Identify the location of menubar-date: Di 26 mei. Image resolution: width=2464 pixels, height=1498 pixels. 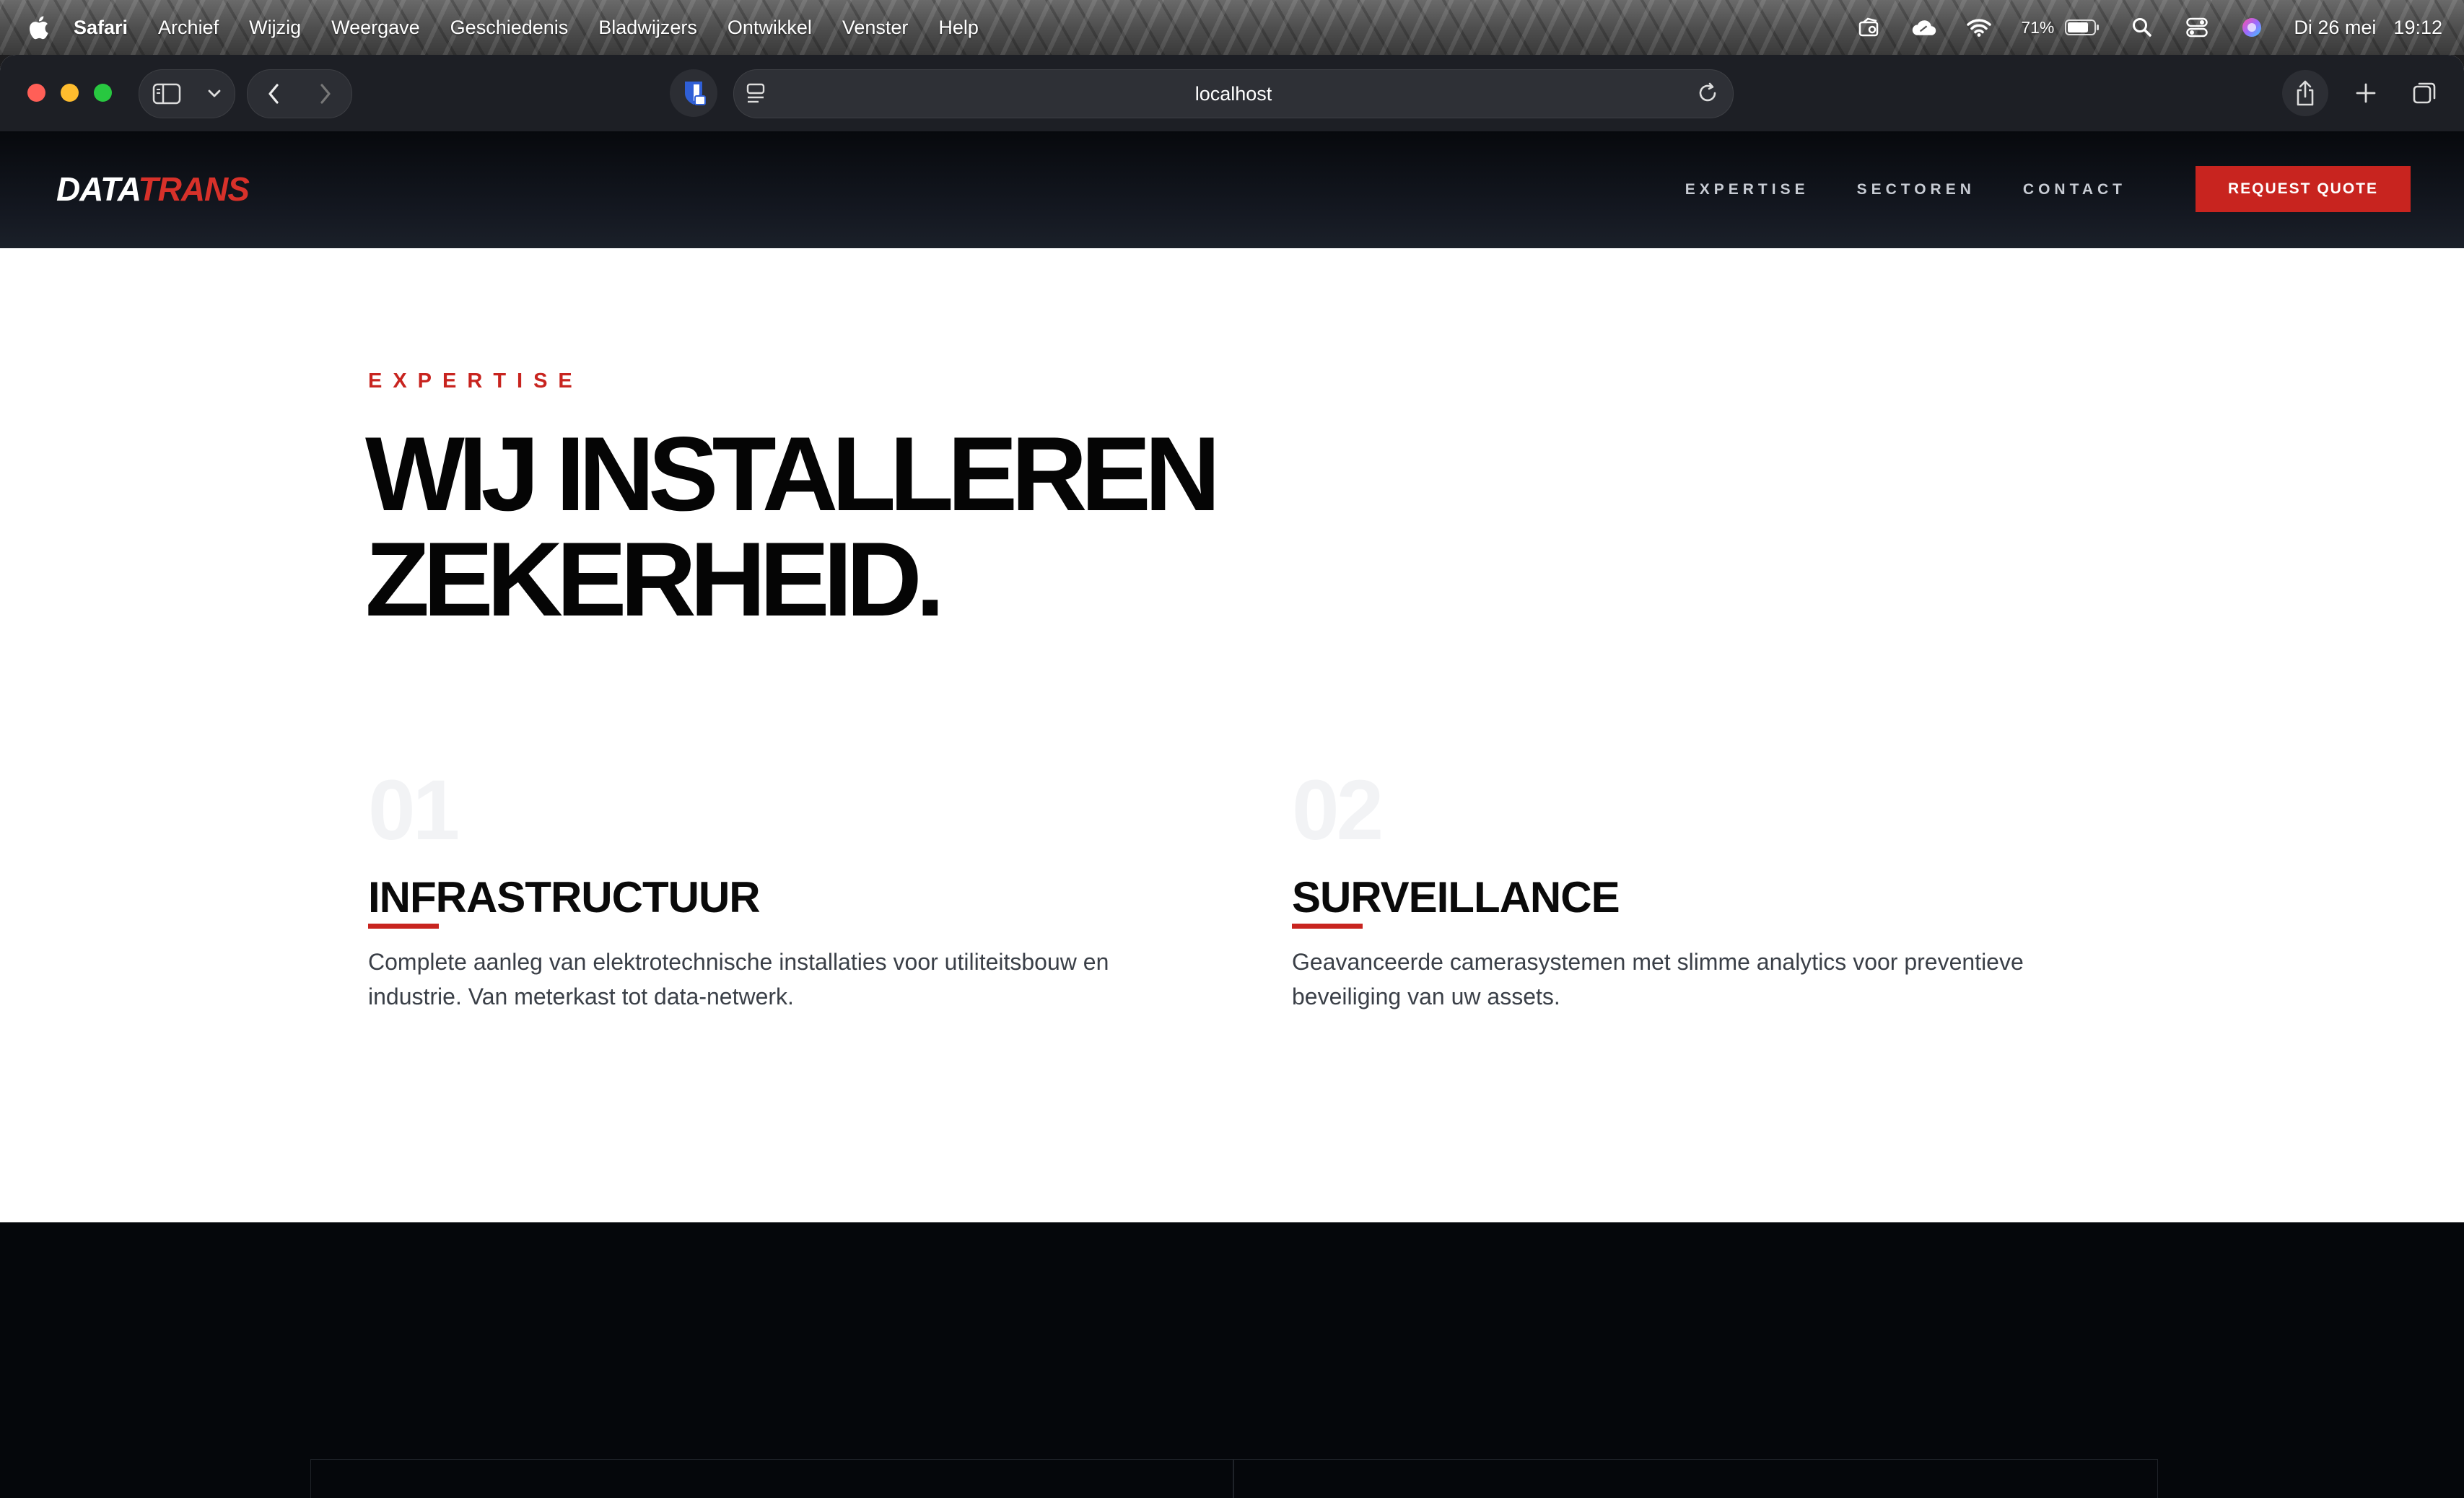
(2335, 28).